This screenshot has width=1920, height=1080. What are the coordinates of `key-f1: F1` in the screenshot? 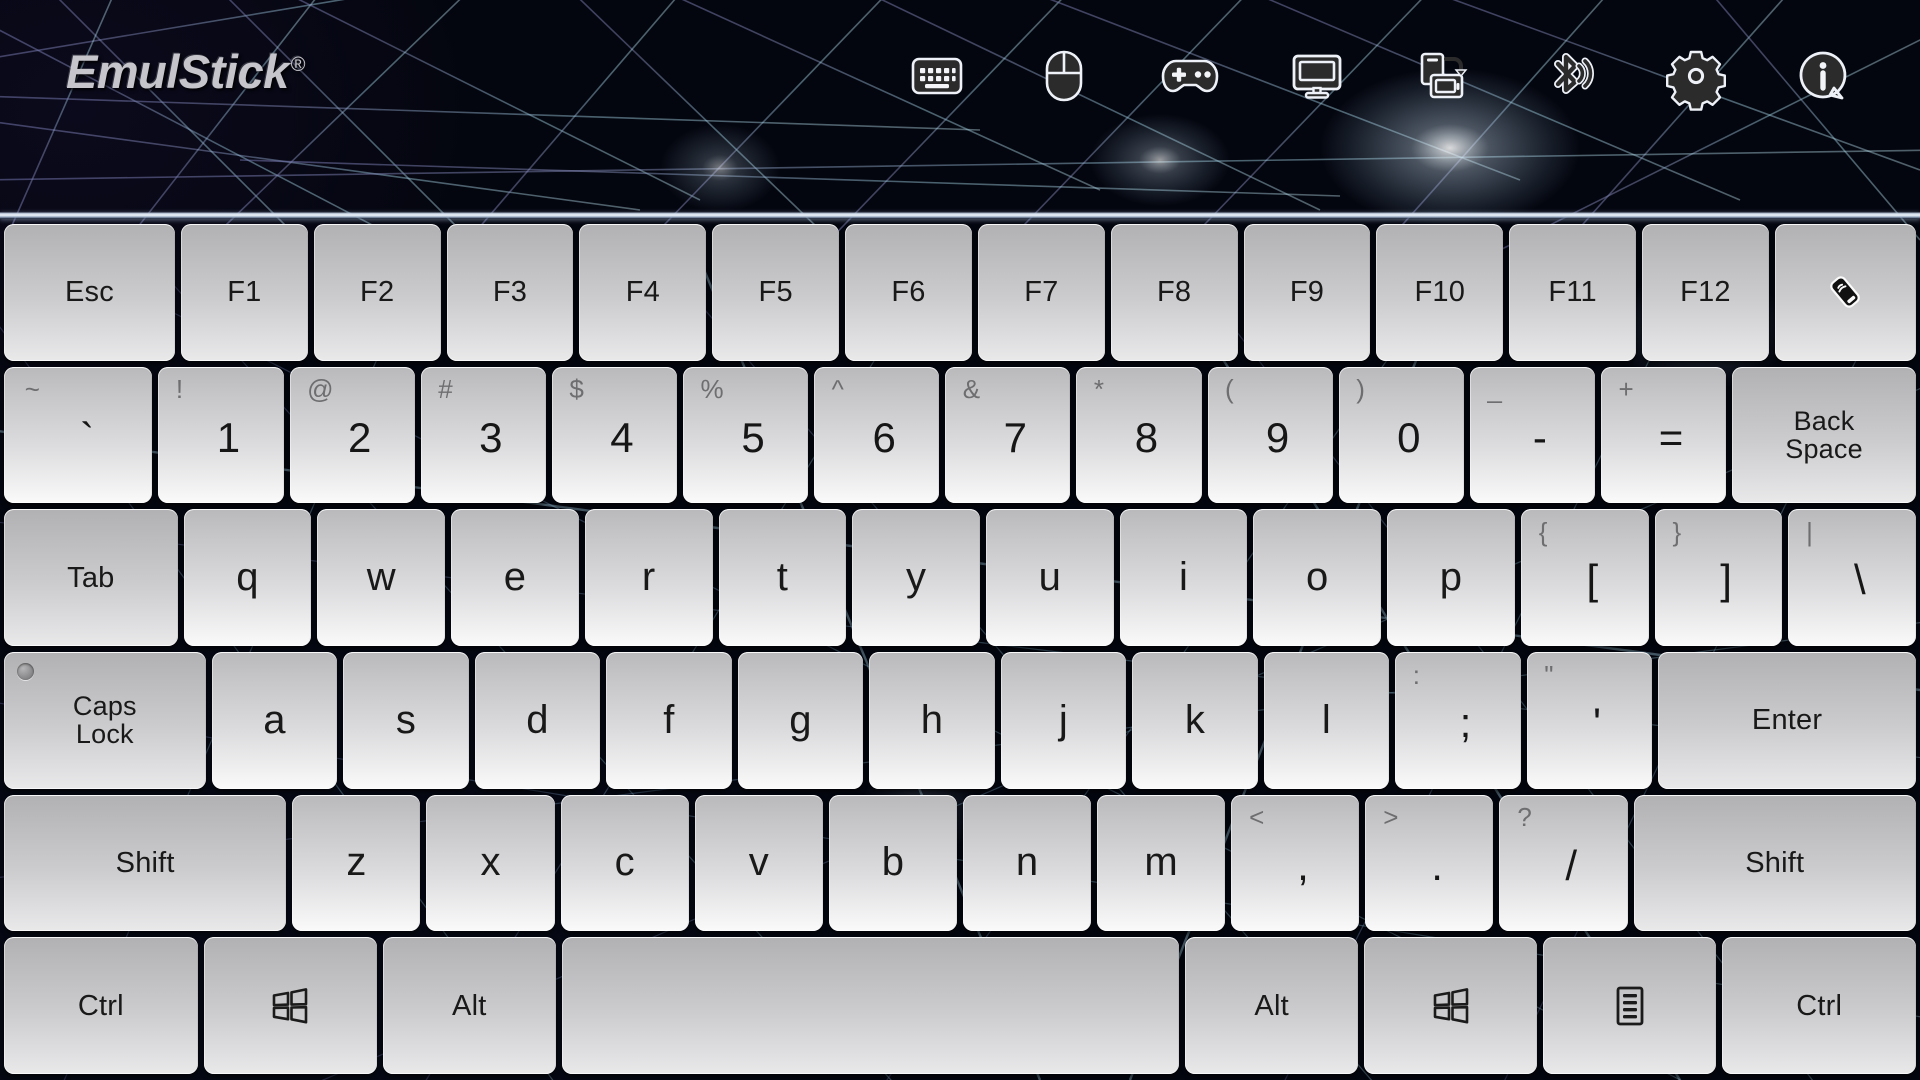 It's located at (244, 292).